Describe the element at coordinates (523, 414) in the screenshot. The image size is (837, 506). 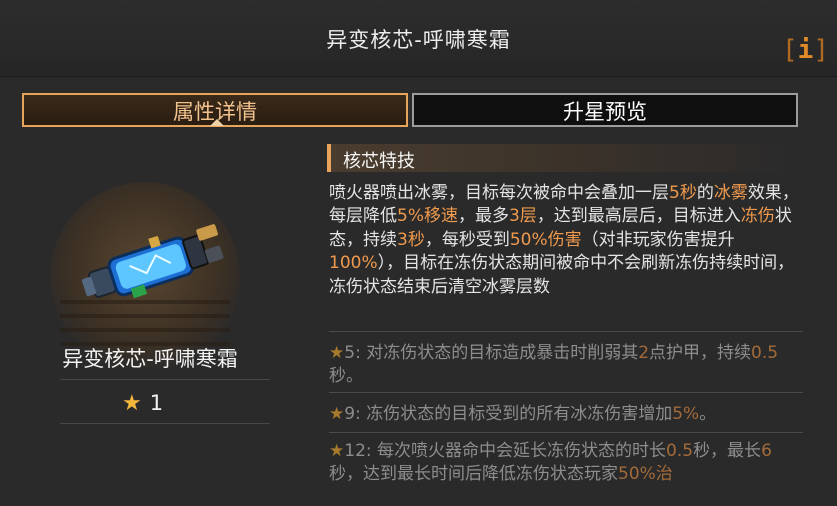
I see `upgrade-entry: ★9: 冻伤状态的目标受到的所有冰冻伤害增加5%。` at that location.